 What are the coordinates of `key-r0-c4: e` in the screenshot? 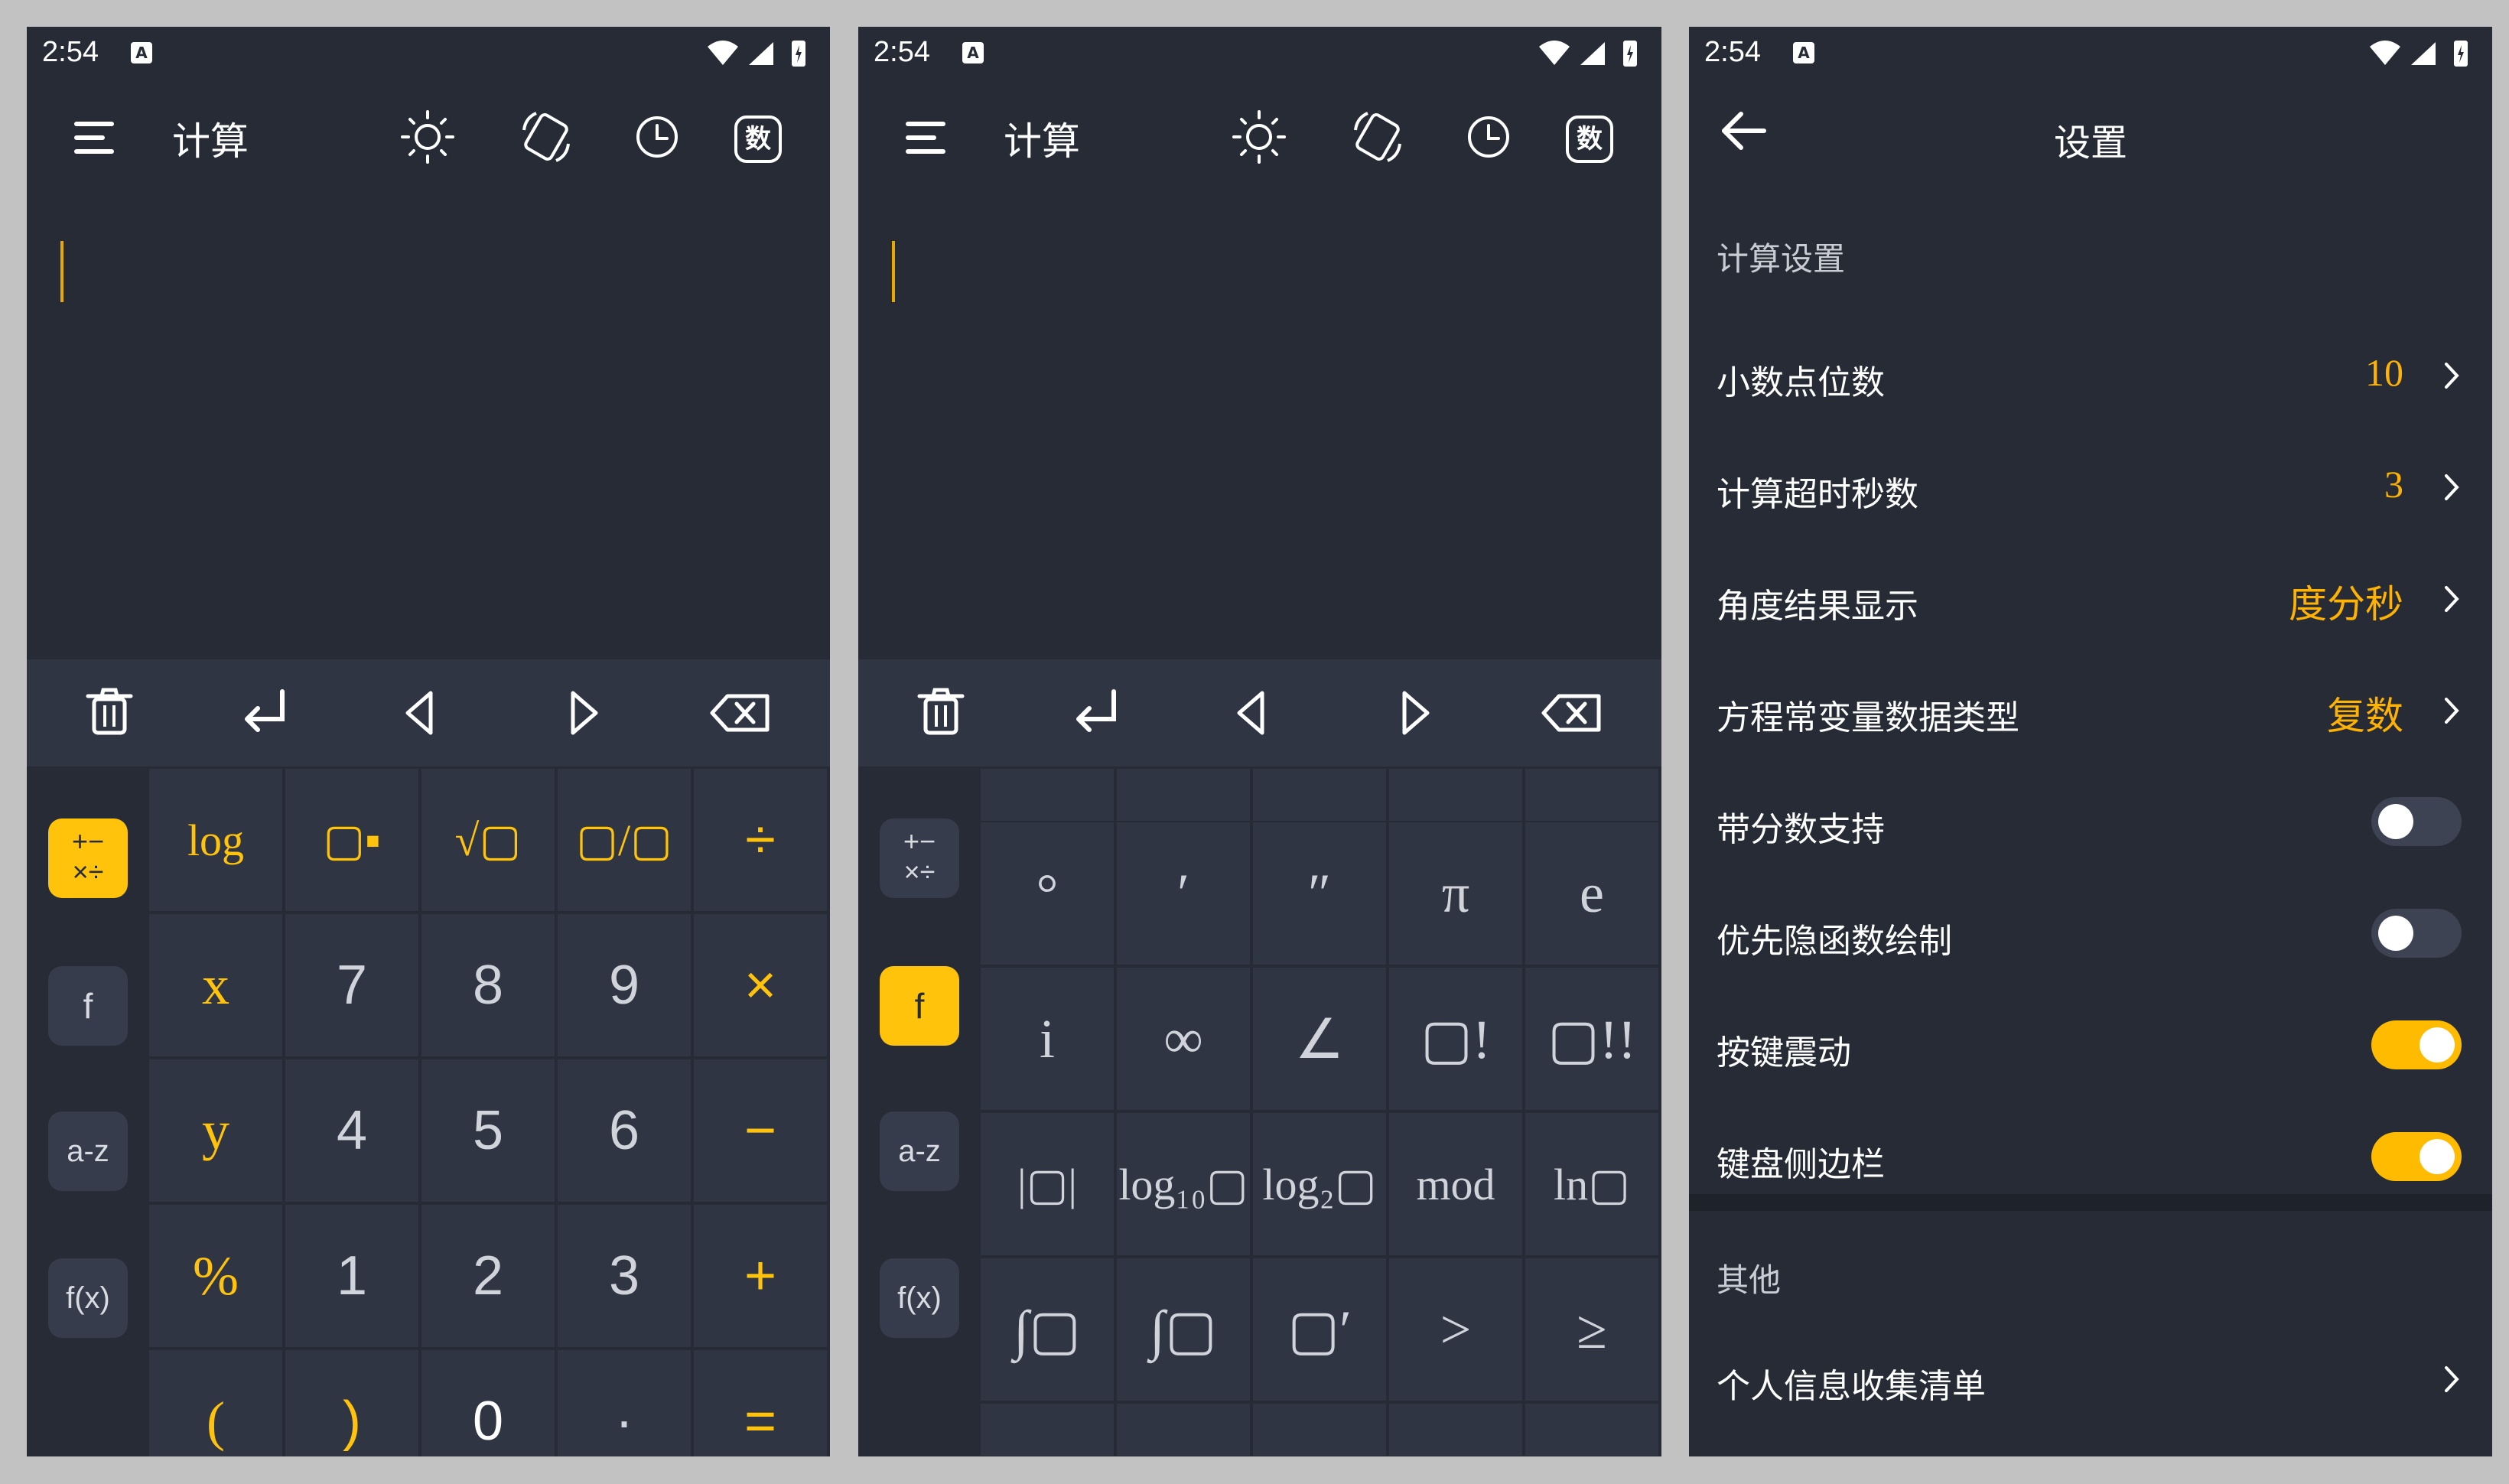 It's located at (1592, 894).